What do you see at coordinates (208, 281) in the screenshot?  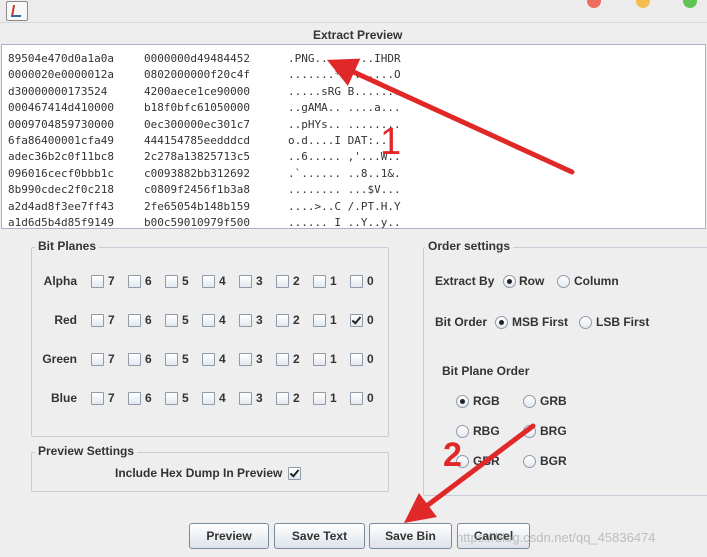 I see `alpha-bit-4-checkbox` at bounding box center [208, 281].